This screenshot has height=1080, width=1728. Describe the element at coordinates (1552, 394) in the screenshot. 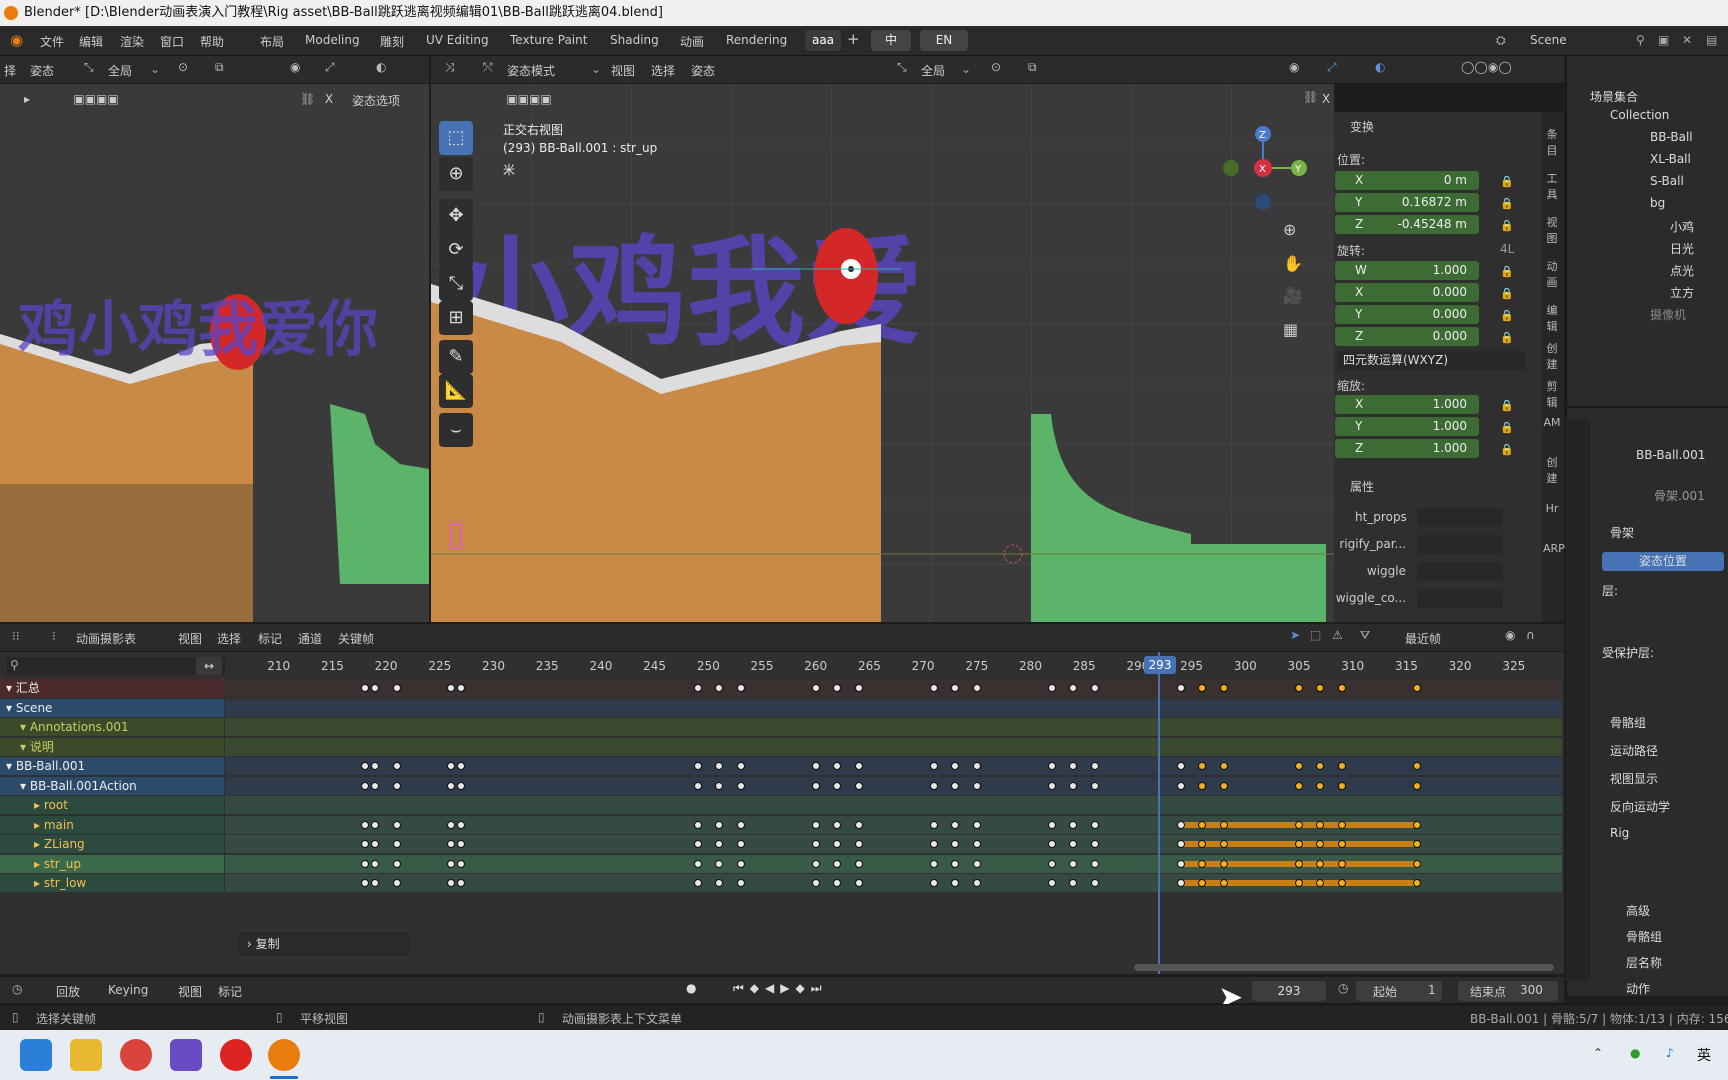

I see `tab-clip: 剪辑` at that location.